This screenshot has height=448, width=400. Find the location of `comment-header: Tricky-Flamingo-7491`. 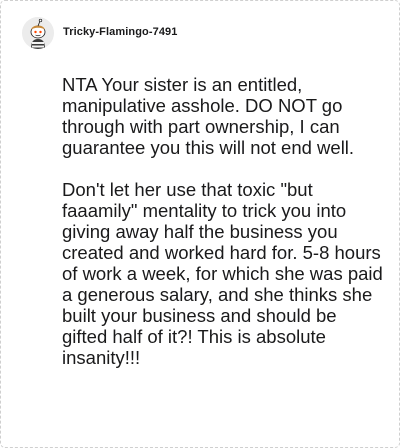

comment-header: Tricky-Flamingo-7491 is located at coordinates (100, 33).